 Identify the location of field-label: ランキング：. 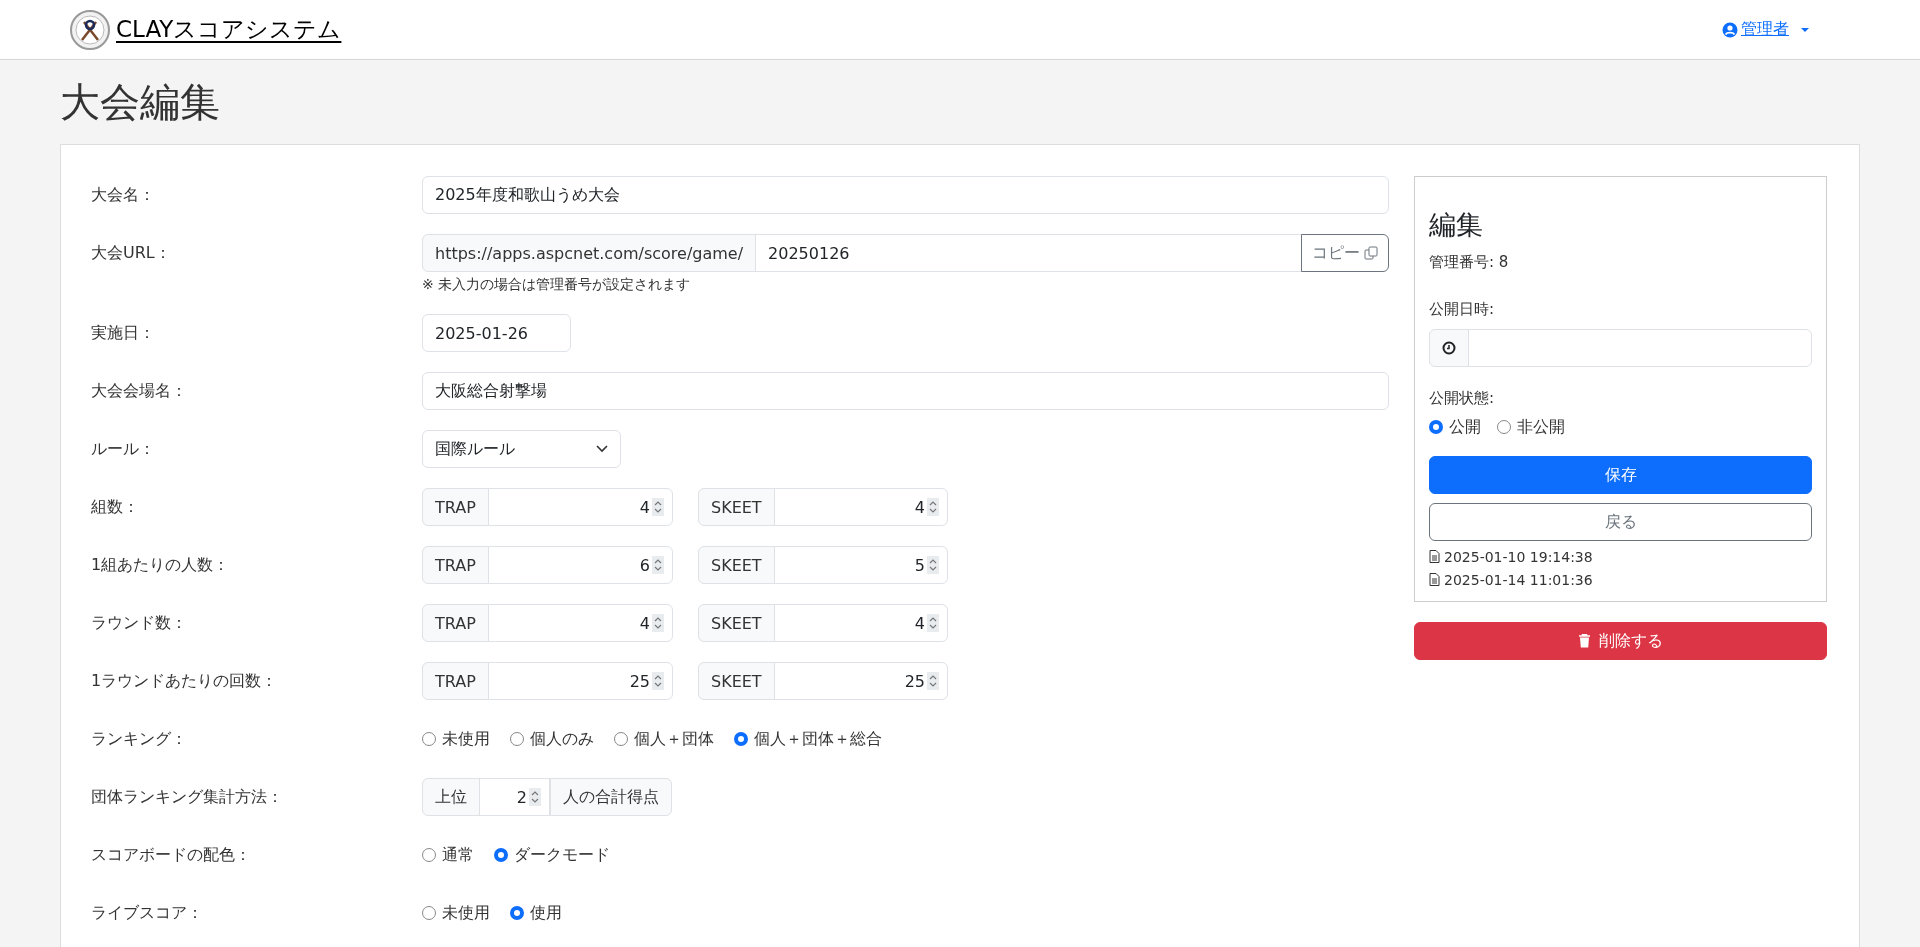
(139, 738).